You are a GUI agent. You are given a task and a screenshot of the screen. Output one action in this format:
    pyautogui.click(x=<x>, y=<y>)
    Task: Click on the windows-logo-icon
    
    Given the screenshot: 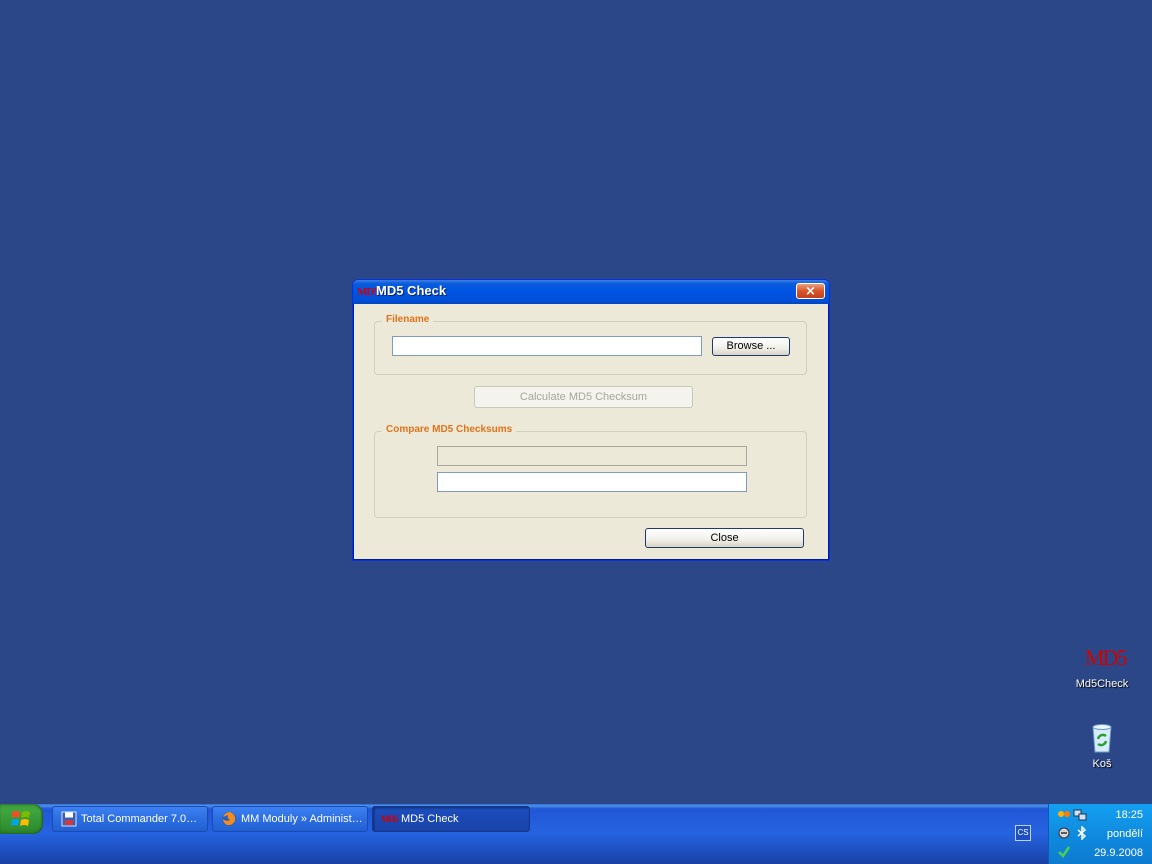 What is the action you would take?
    pyautogui.click(x=20, y=818)
    